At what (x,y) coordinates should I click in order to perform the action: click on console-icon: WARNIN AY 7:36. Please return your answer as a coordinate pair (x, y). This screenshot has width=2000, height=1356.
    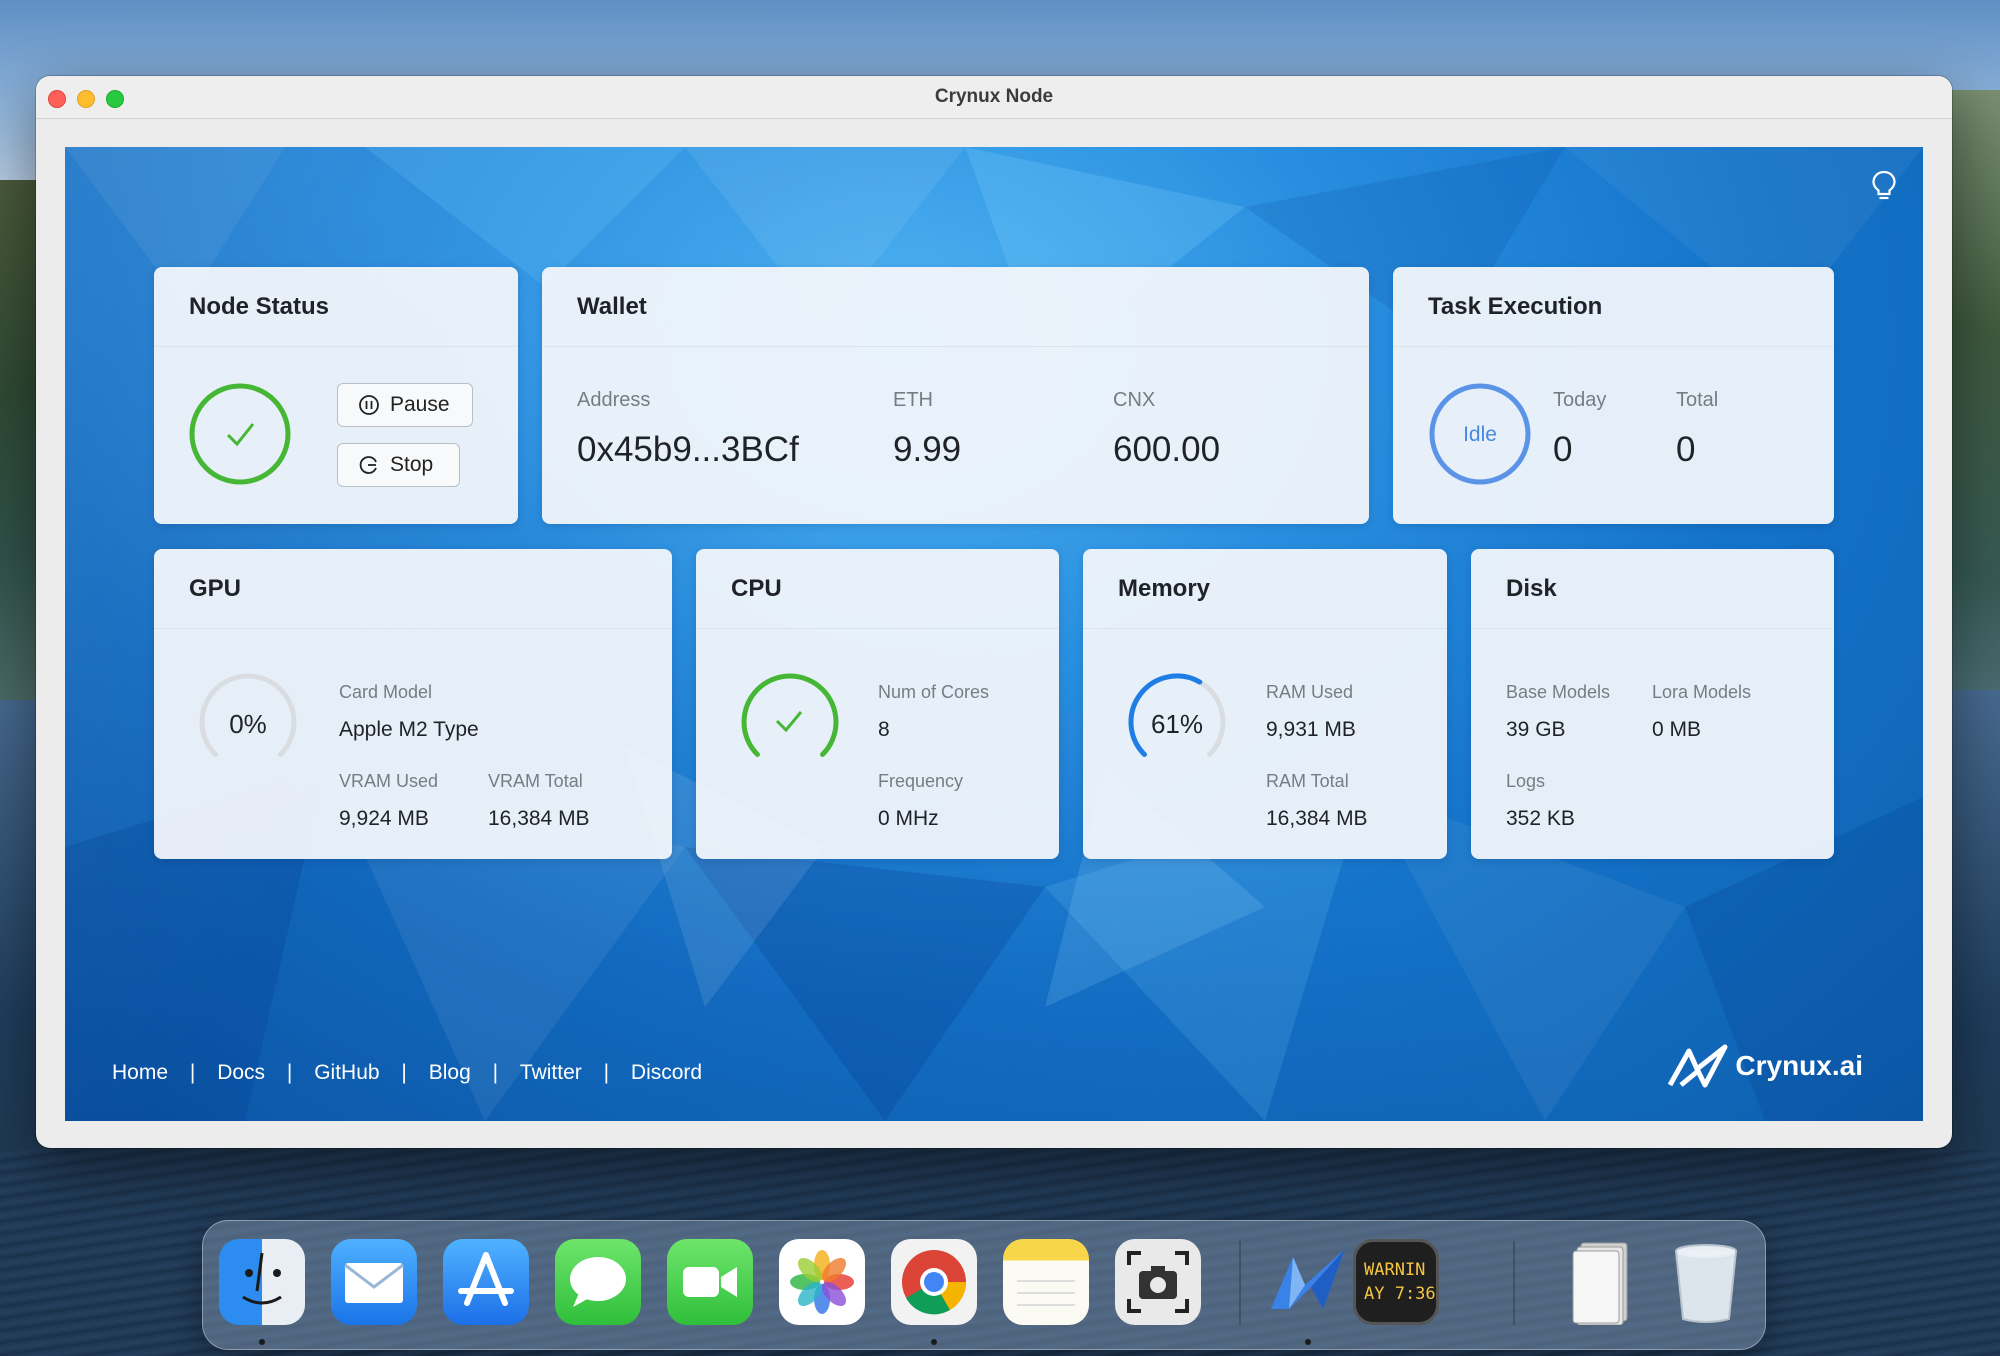
    Looking at the image, I should click on (1396, 1282).